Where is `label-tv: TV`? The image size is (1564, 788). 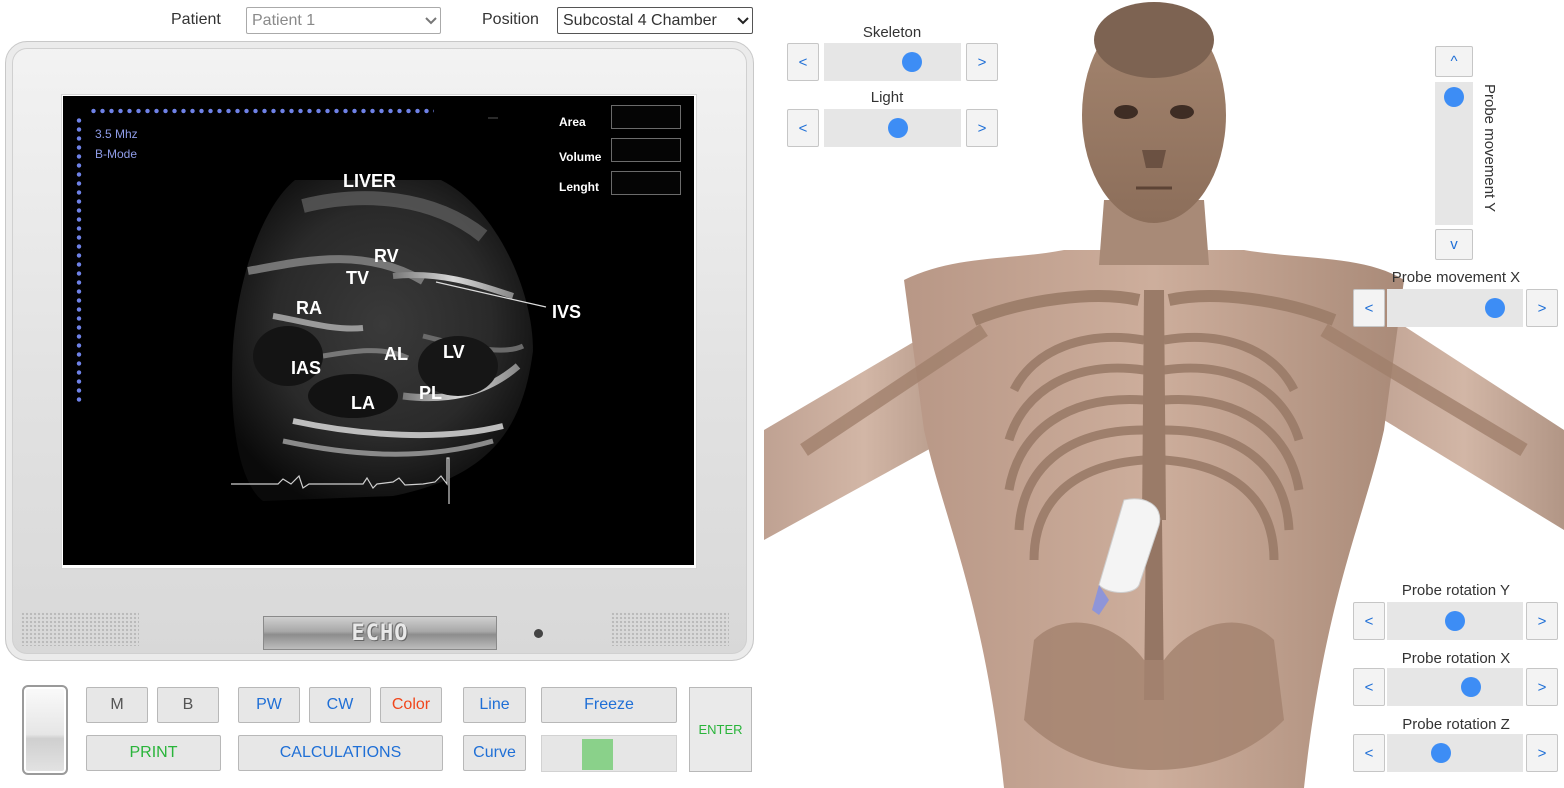 label-tv: TV is located at coordinates (358, 278).